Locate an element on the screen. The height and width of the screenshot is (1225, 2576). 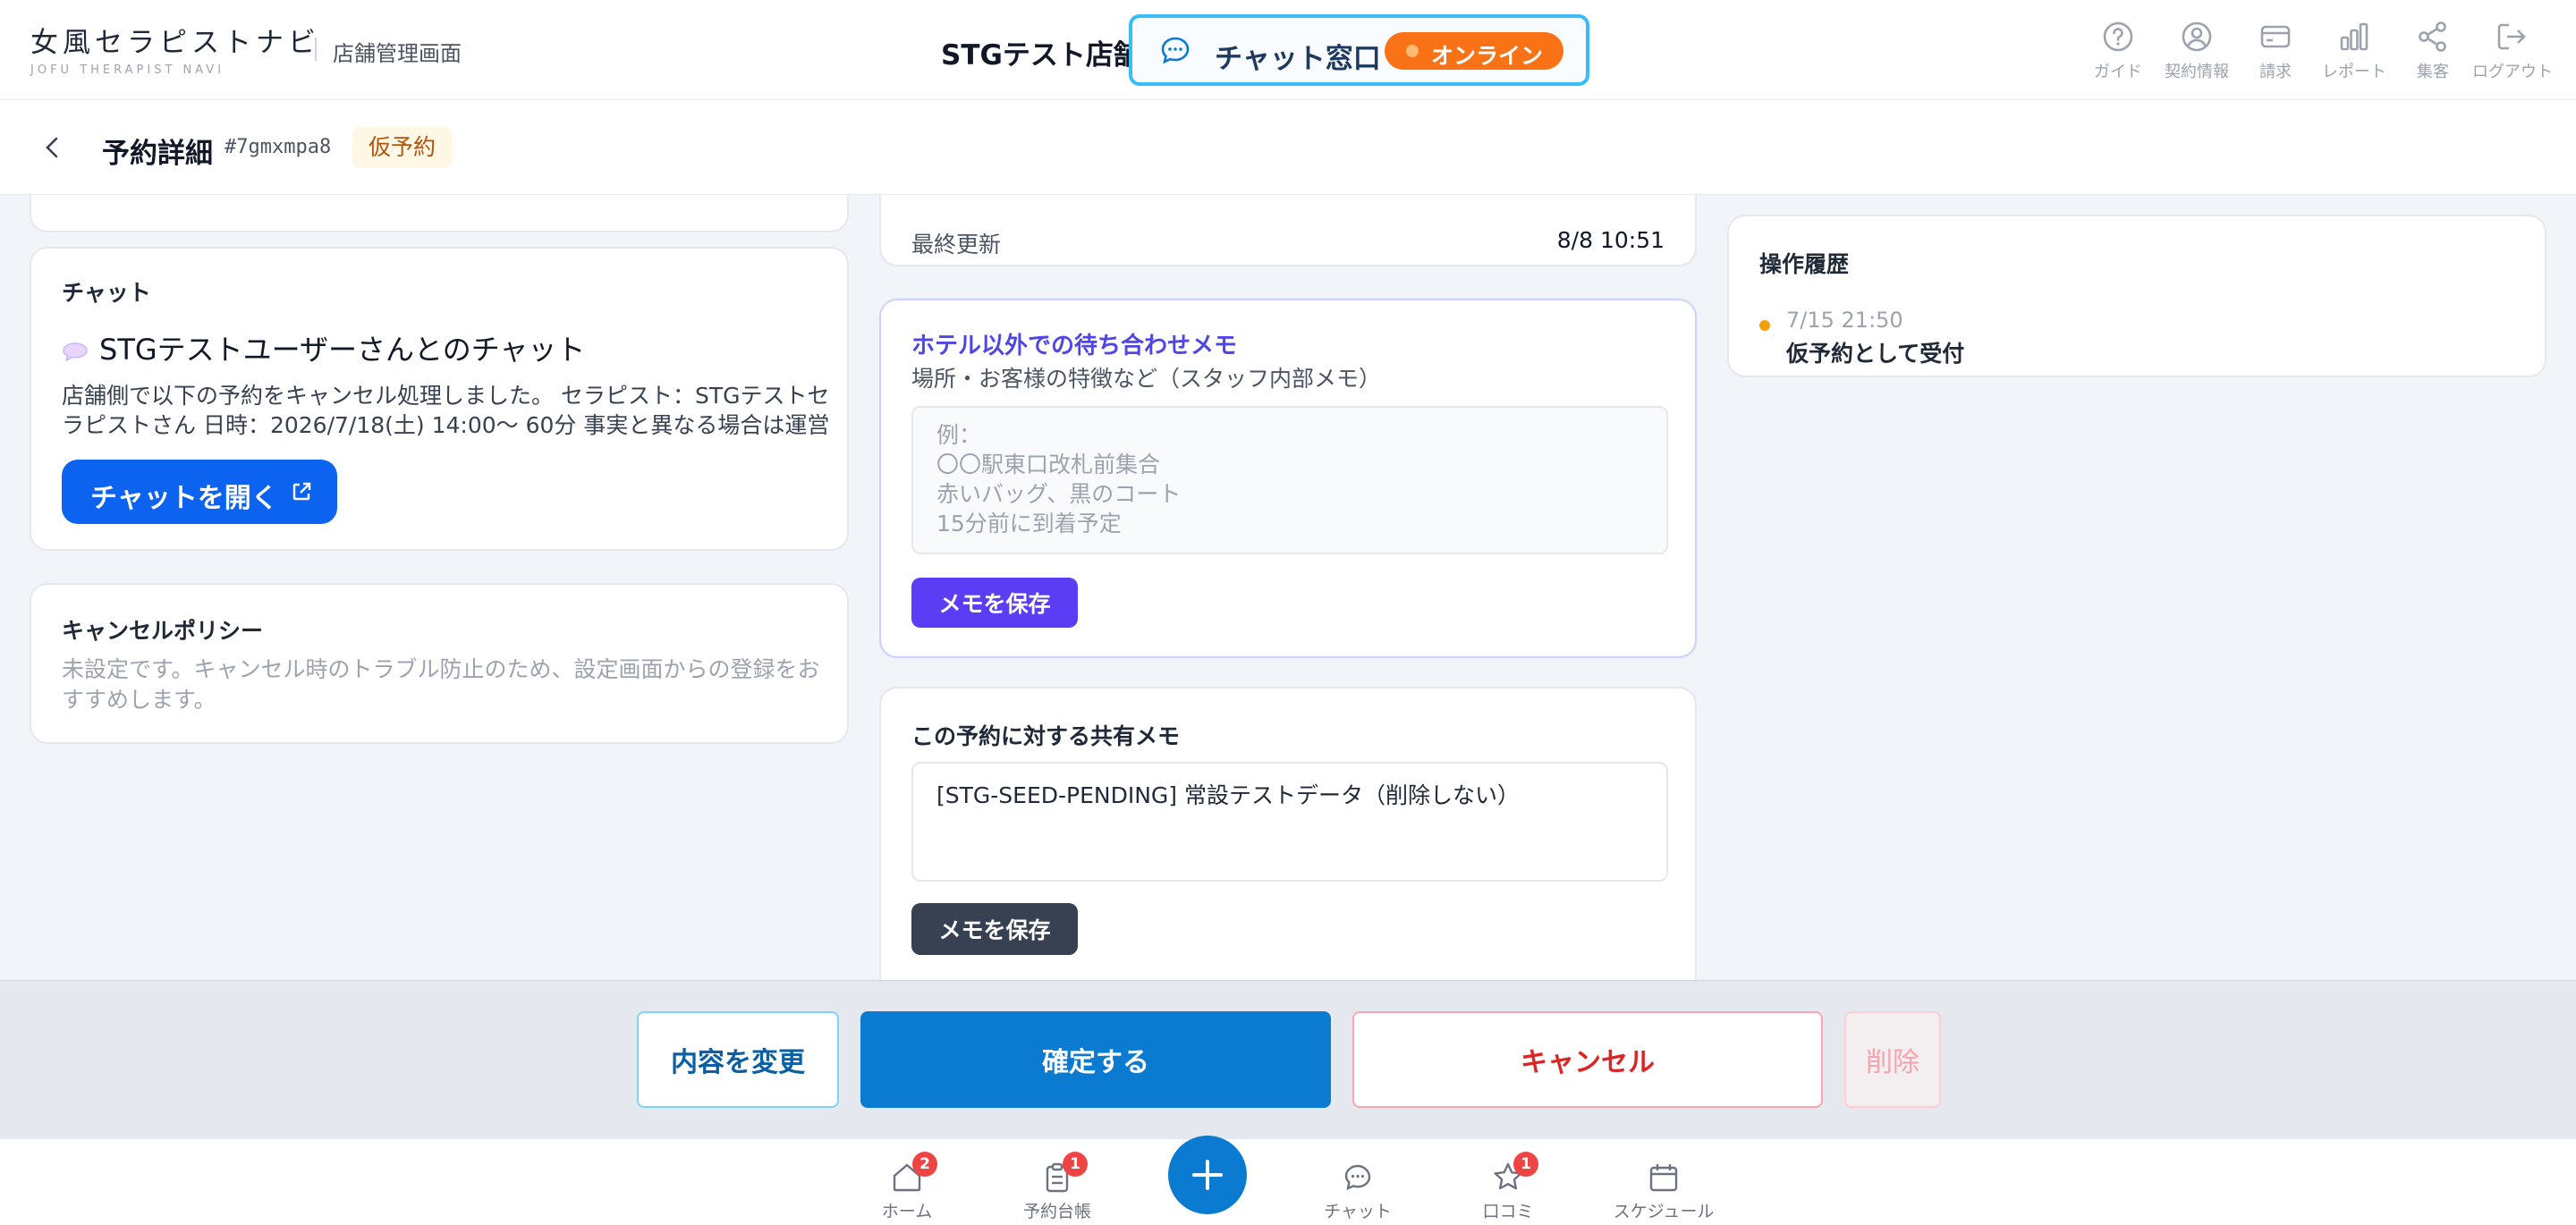
history-card: 操作履歴 7/15 21:50 仮予約として受付 is located at coordinates (2136, 296).